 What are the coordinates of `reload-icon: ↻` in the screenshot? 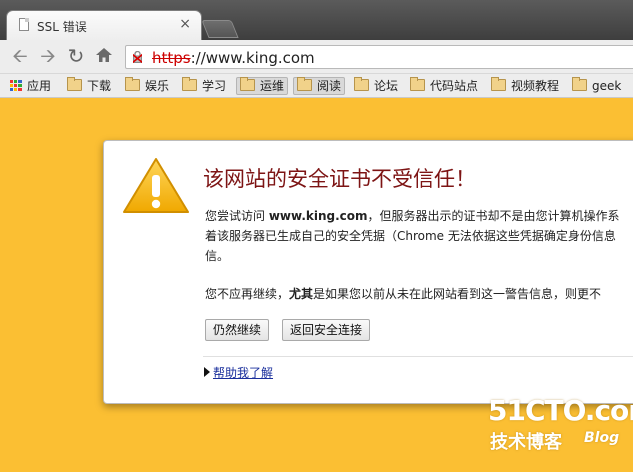 It's located at (76, 56).